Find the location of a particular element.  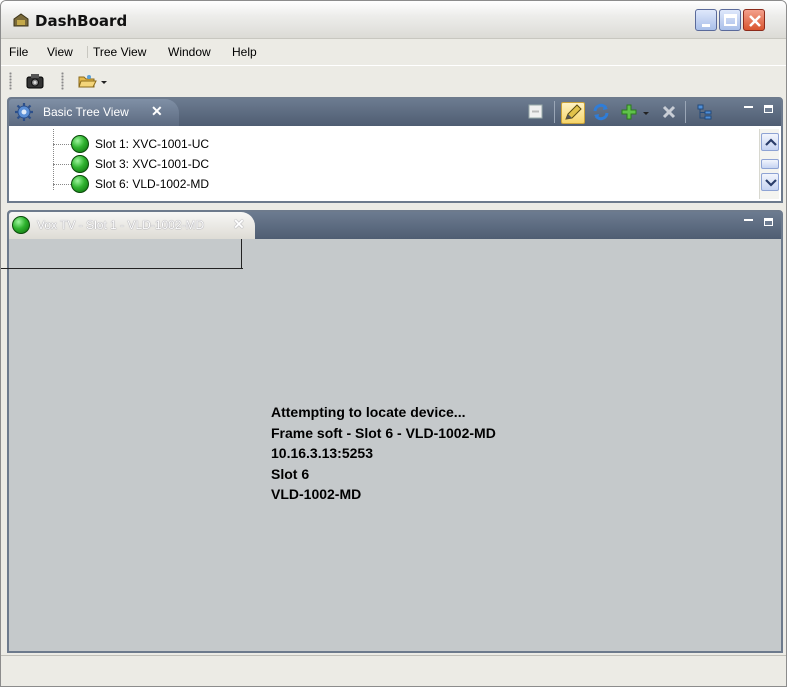

tab-basic-tree-view: Basic Tree View ✕ is located at coordinates (94, 112).